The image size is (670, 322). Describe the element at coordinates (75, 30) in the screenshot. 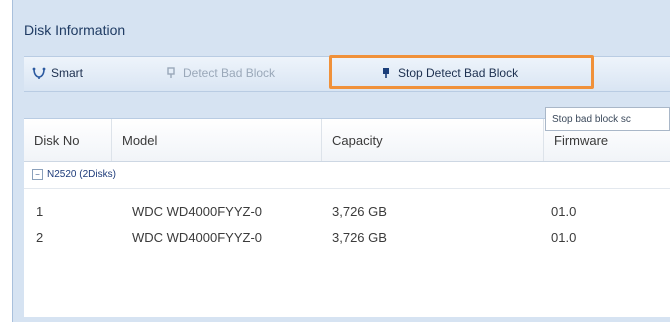

I see `panel-title: Disk Information` at that location.